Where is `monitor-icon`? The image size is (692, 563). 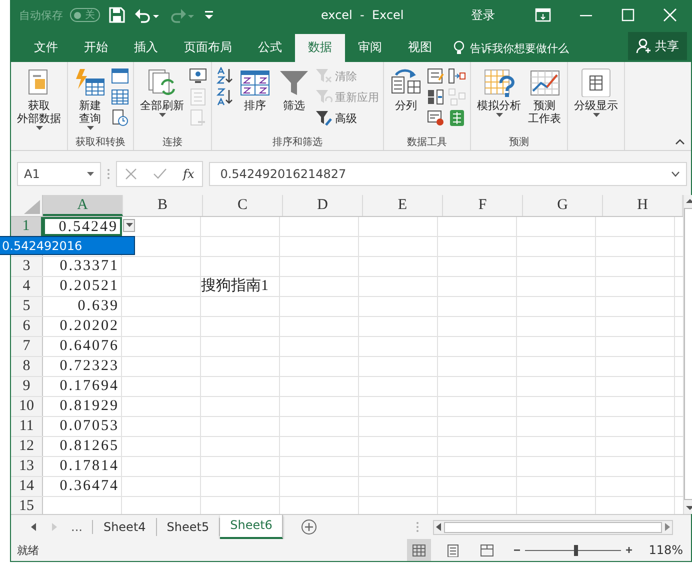 monitor-icon is located at coordinates (198, 76).